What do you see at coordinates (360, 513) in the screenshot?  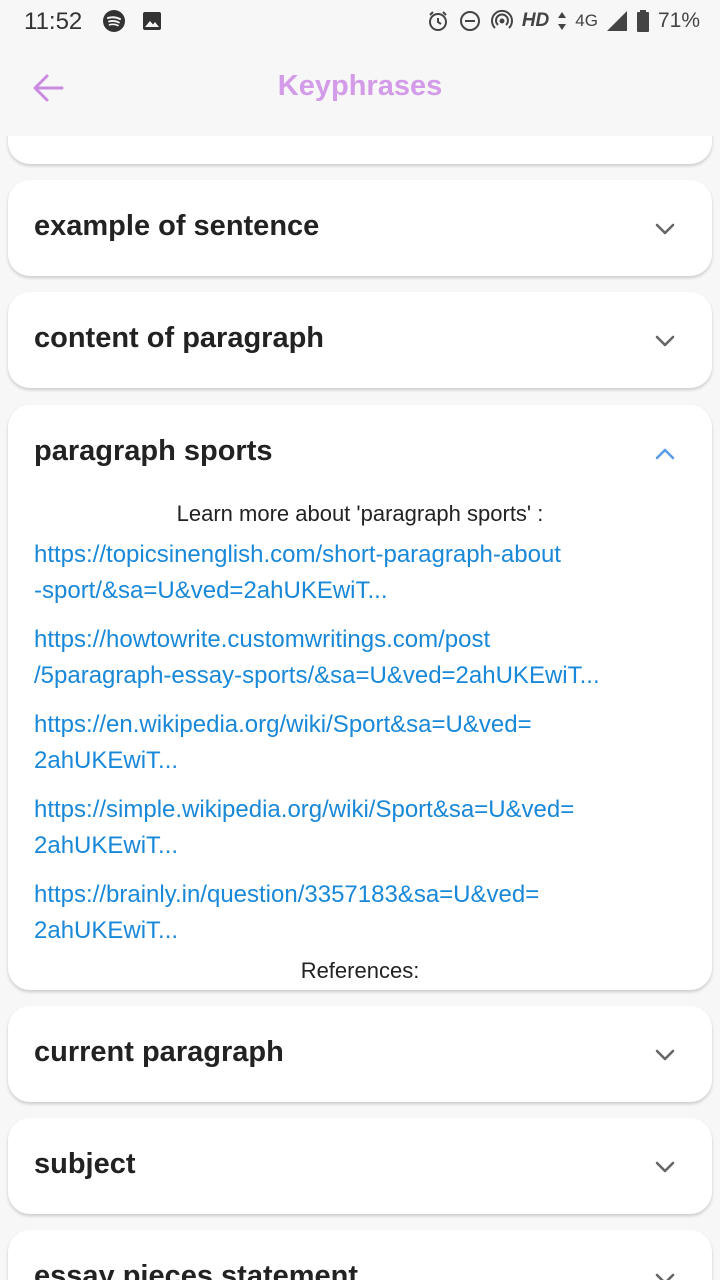 I see `learn-more-text: Learn more about 'paragraph sports' :` at bounding box center [360, 513].